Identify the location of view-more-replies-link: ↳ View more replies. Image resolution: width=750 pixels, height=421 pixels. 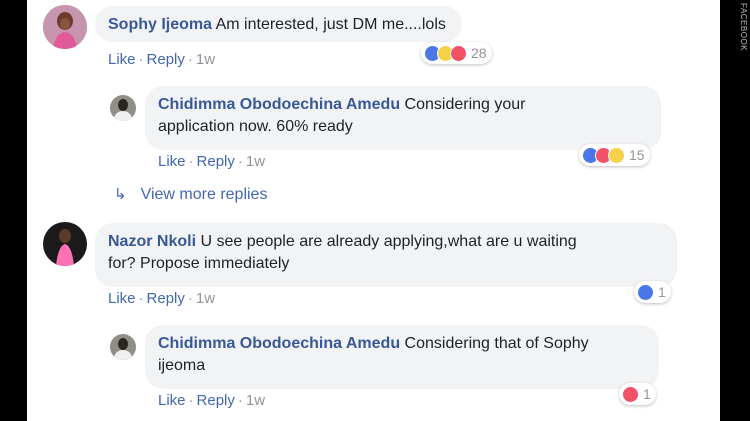
(190, 194).